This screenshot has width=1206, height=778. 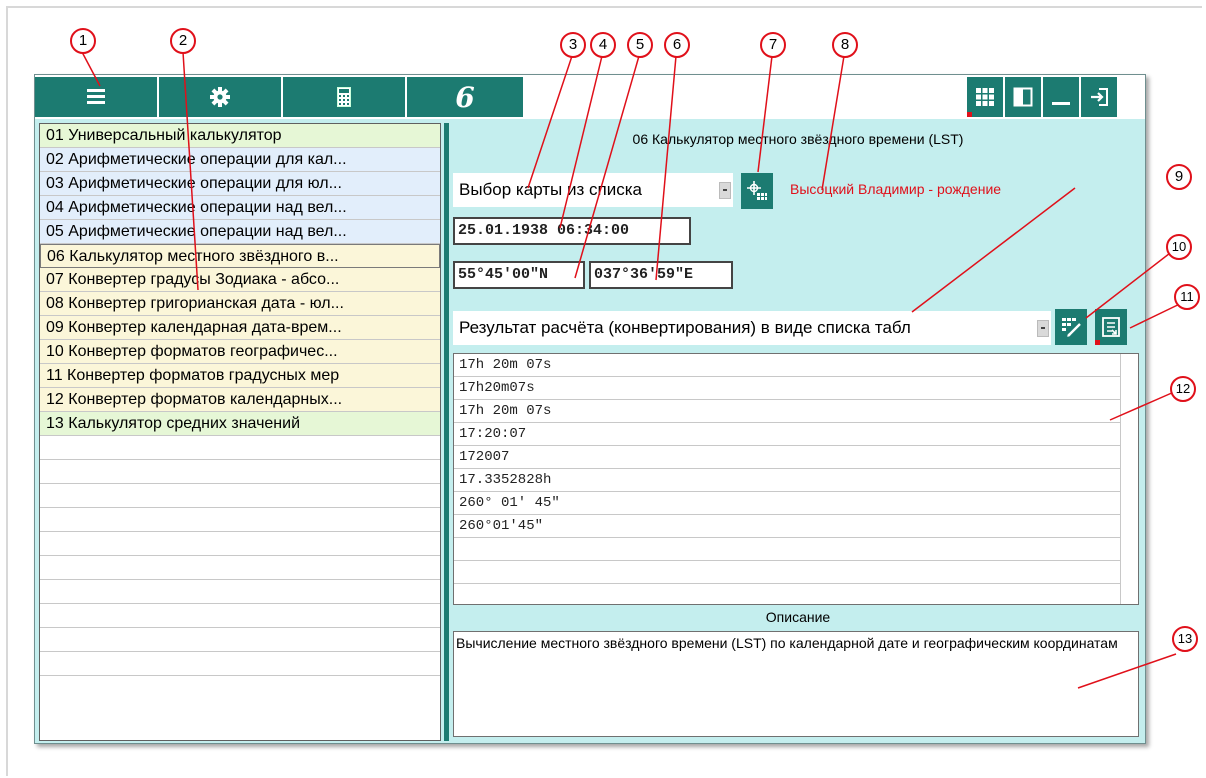 What do you see at coordinates (1179, 247) in the screenshot?
I see `annotation-10: 10` at bounding box center [1179, 247].